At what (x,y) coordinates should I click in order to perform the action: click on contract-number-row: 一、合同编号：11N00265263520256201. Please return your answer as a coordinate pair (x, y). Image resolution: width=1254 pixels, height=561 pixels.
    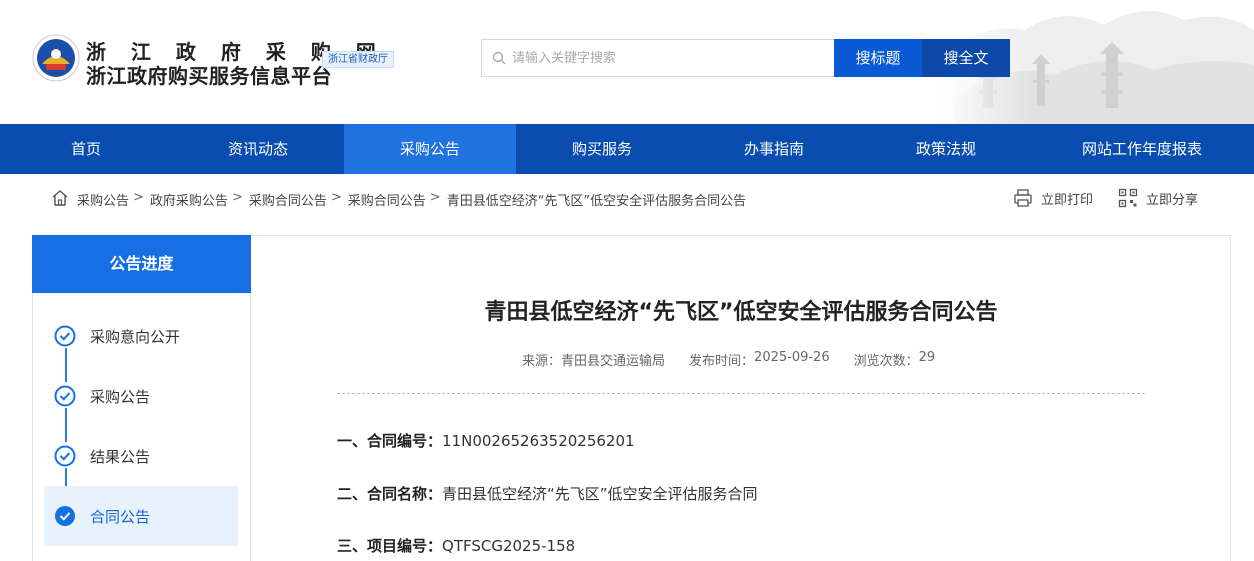
    Looking at the image, I should click on (486, 440).